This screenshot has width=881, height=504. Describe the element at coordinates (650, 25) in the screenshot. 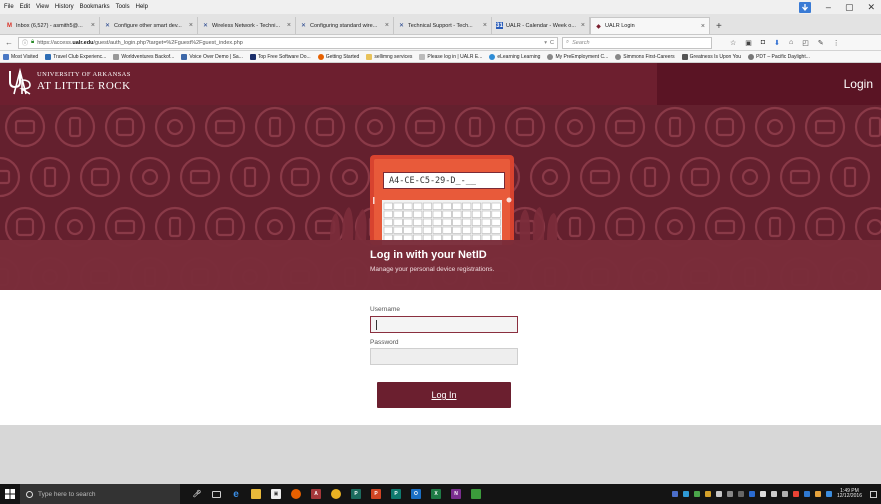

I see `tab-ualr-login: ◆ UALR Login ×` at that location.